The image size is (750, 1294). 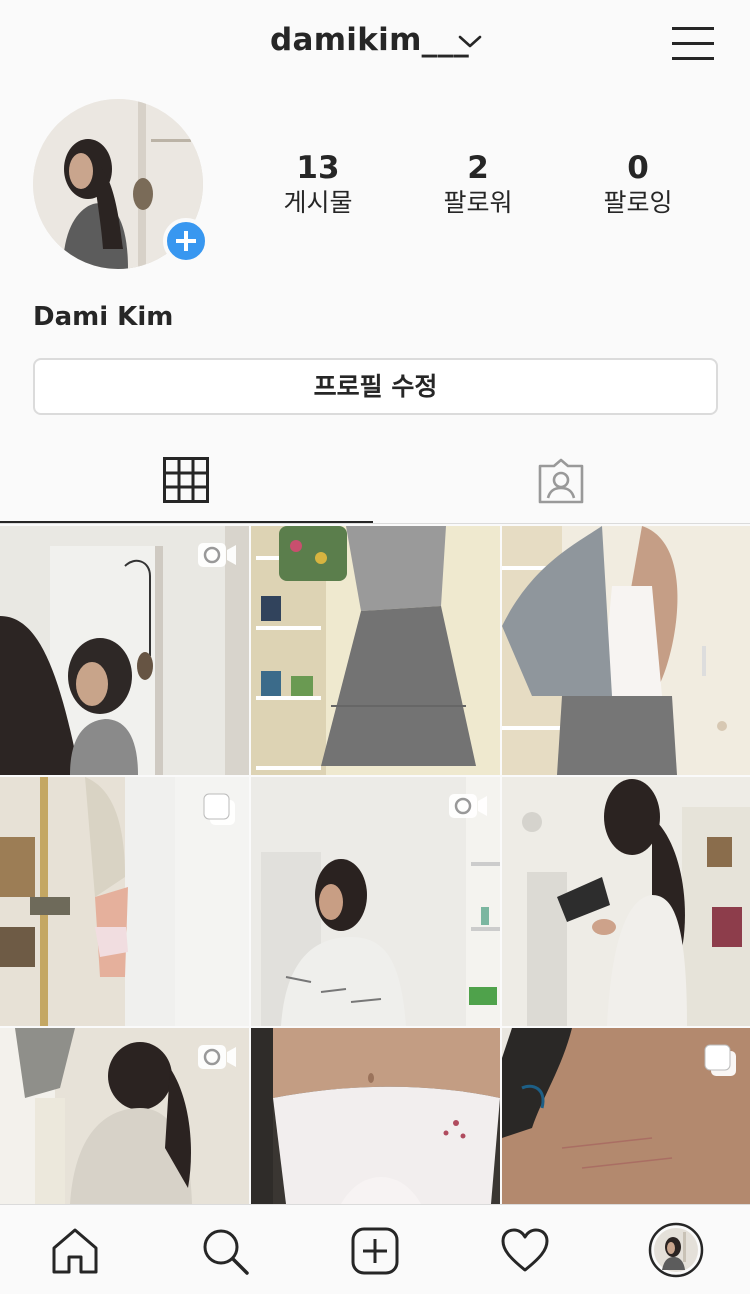 I want to click on search-icon, so click(x=225, y=1251).